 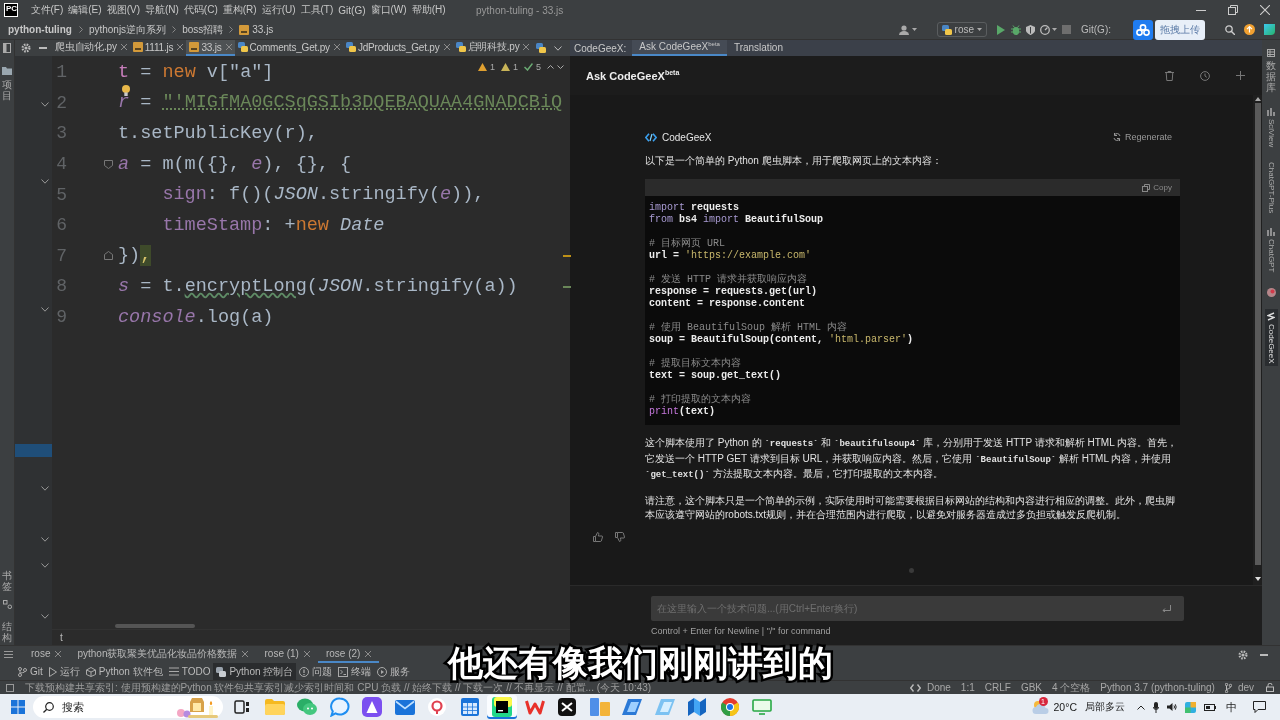 What do you see at coordinates (61, 637) in the screenshot?
I see `breadcrumb-item: t` at bounding box center [61, 637].